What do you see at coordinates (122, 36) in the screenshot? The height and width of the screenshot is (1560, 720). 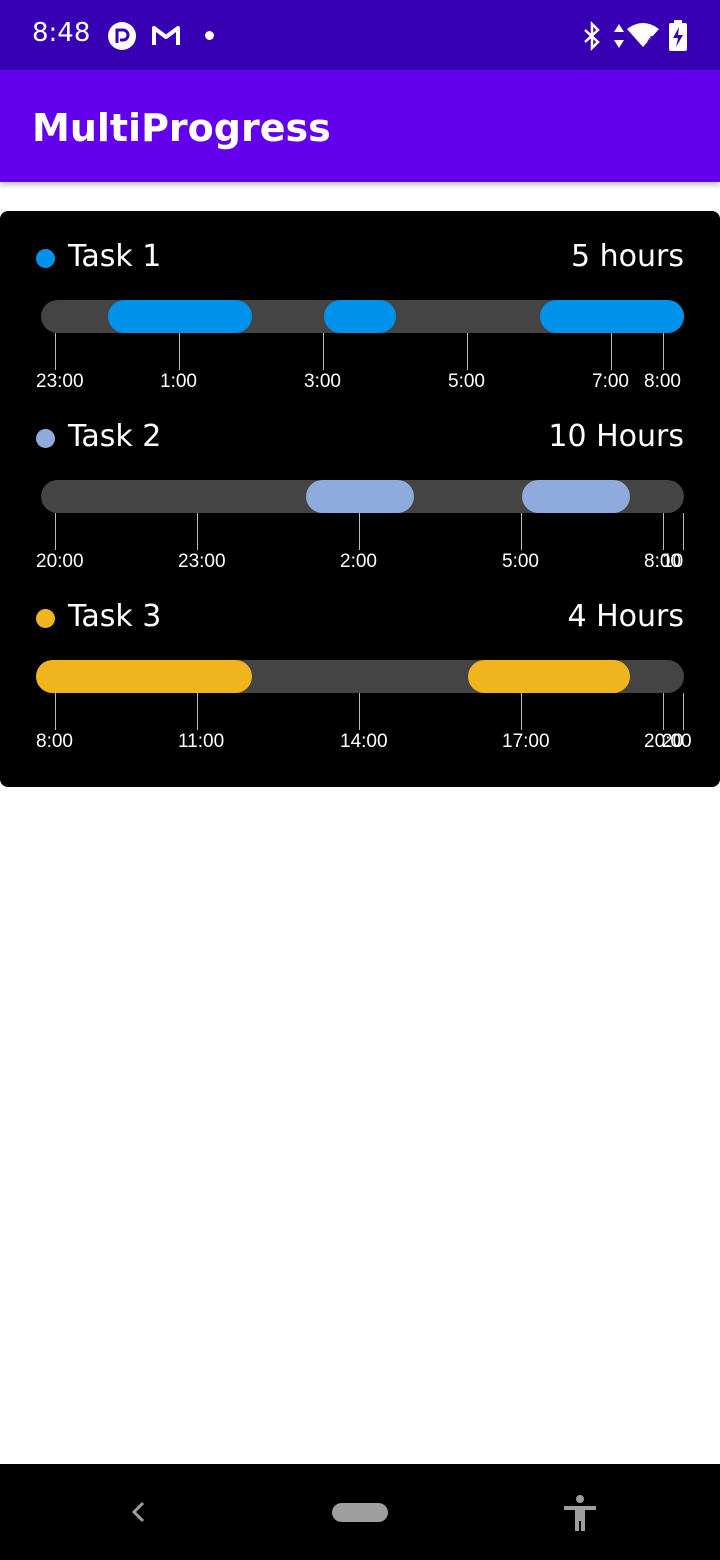 I see `pocket-casts-icon` at bounding box center [122, 36].